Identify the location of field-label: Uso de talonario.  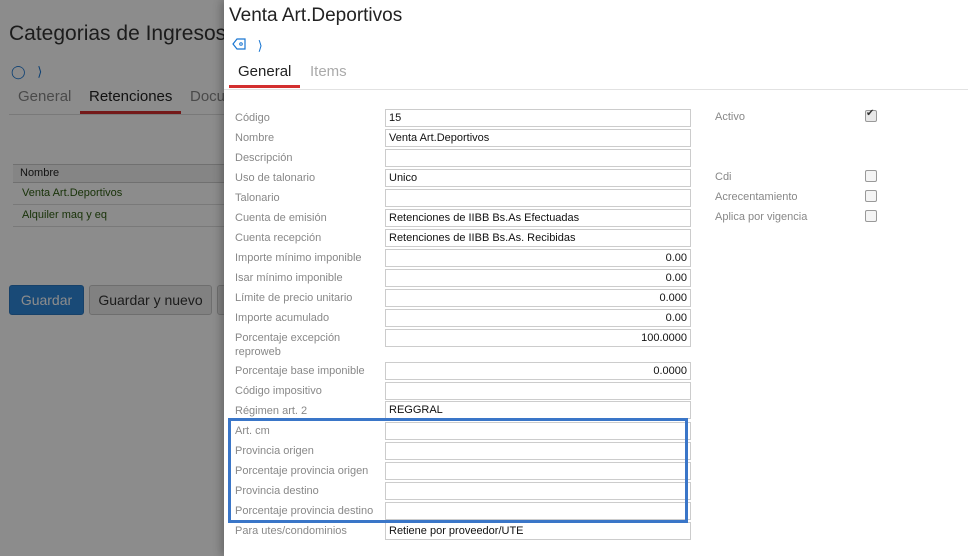
(275, 178).